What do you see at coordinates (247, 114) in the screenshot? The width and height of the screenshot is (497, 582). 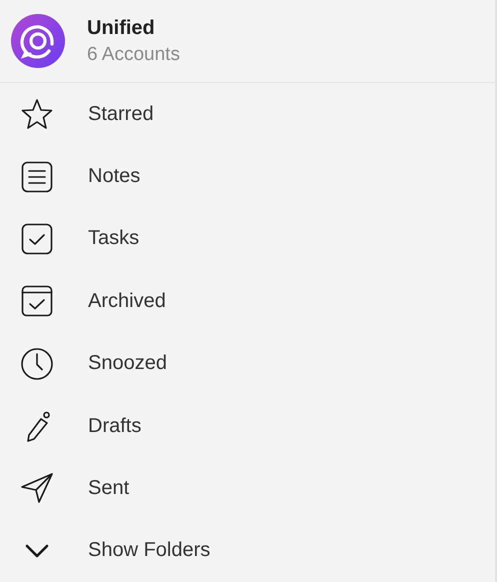 I see `sidebar-item: Starred` at bounding box center [247, 114].